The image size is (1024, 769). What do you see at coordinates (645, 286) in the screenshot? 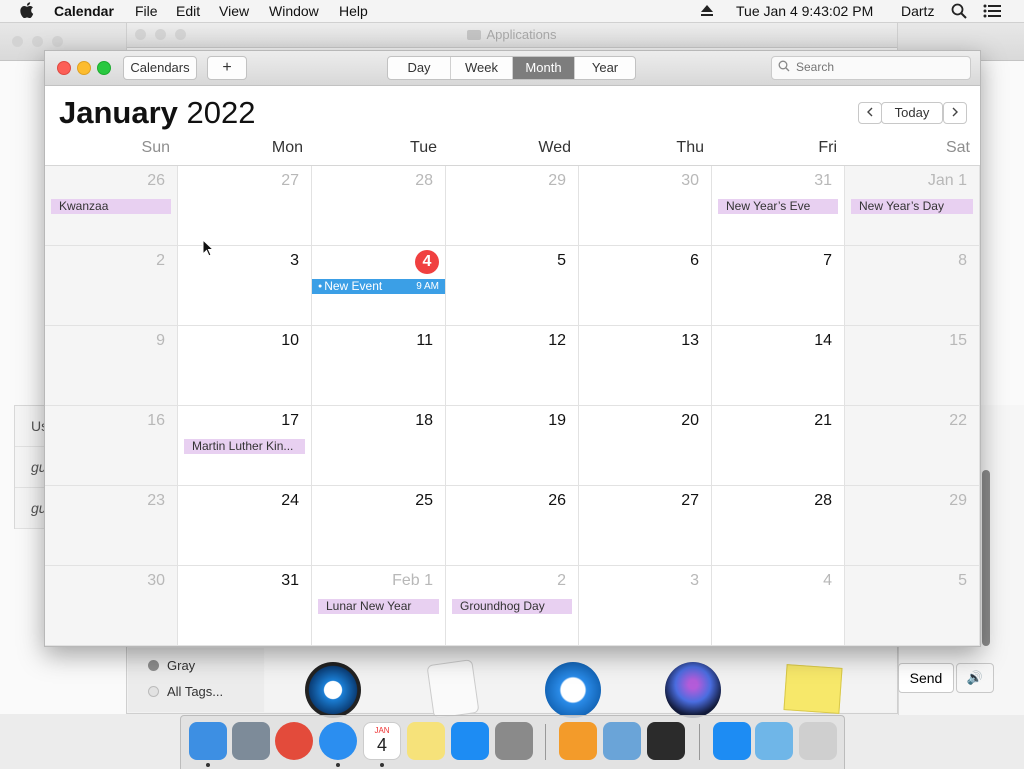
I see `day-cell: 6` at bounding box center [645, 286].